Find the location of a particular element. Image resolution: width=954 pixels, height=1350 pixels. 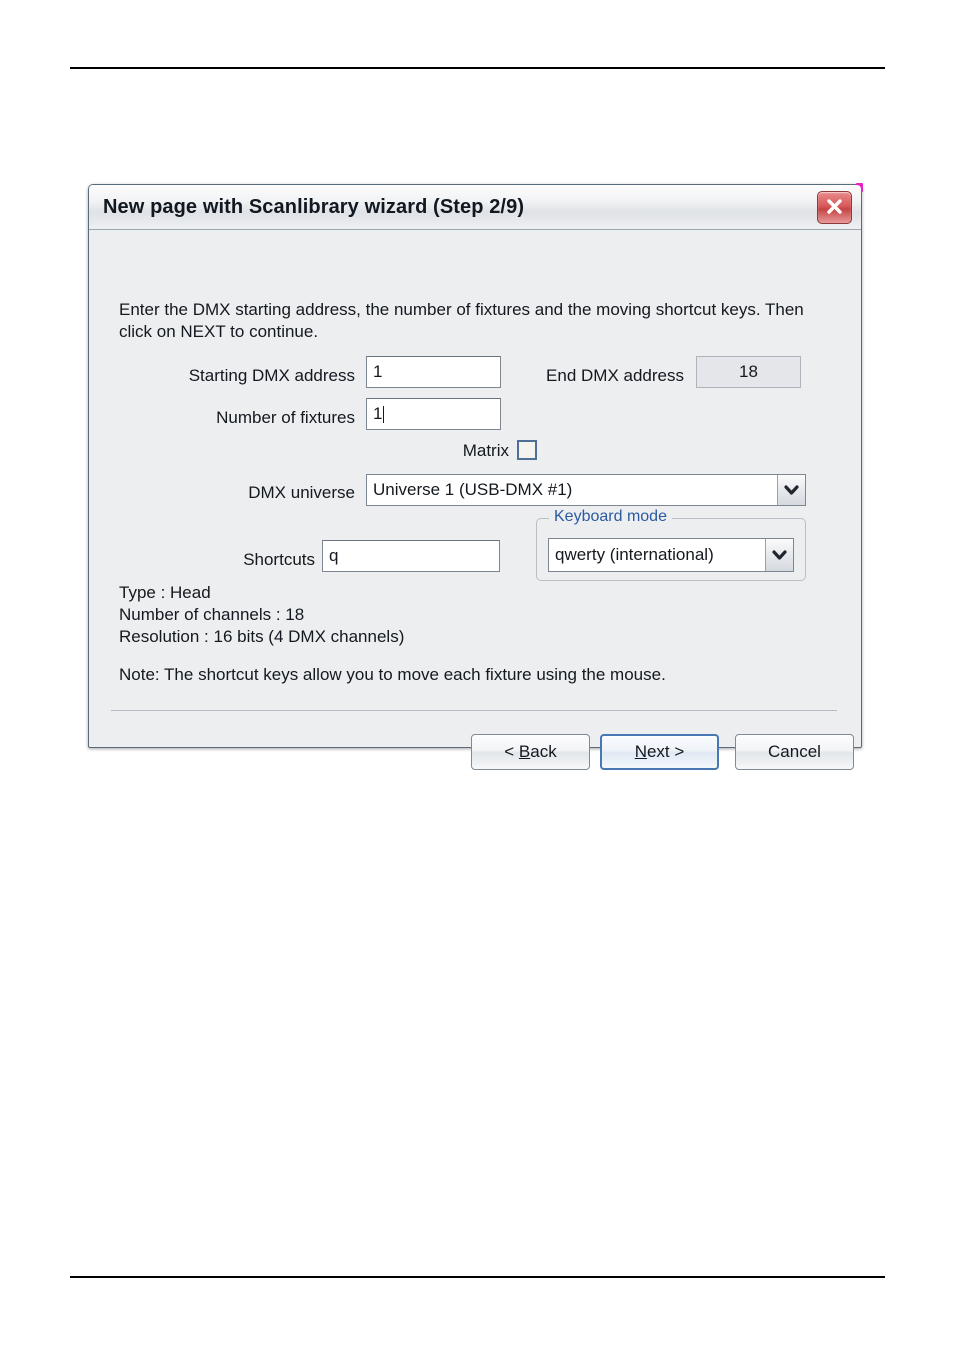

close-icon is located at coordinates (834, 206).